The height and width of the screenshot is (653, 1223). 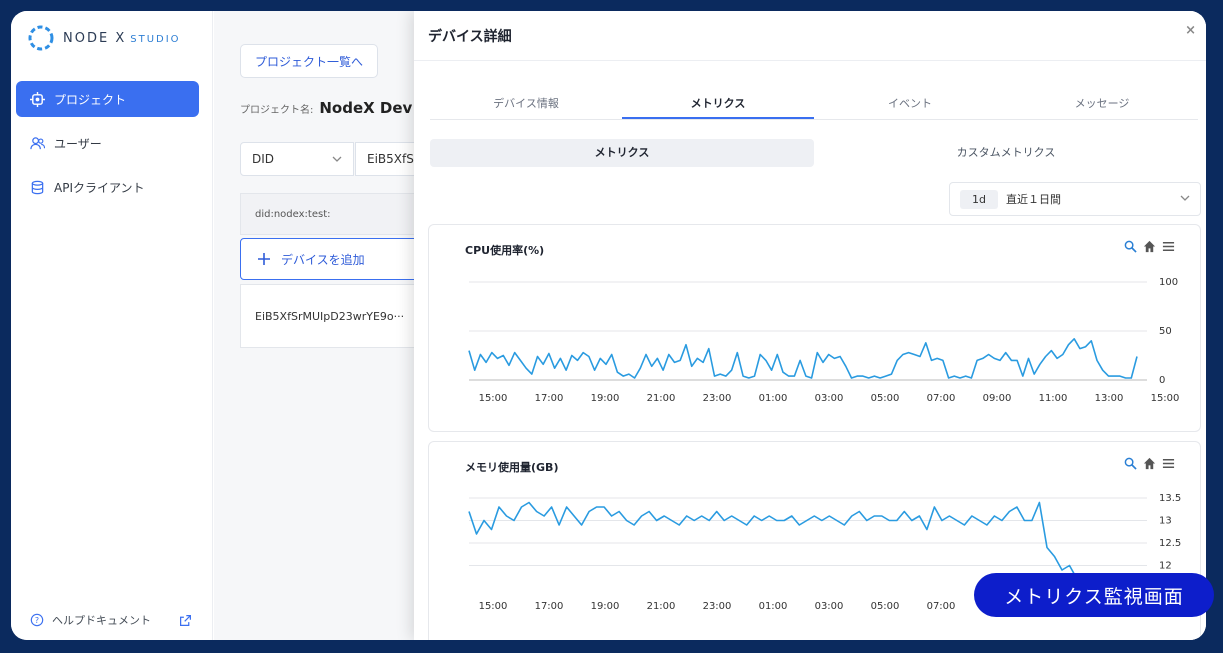 I want to click on device-list-item: EiB5XfSrMUIpD23wrYE9o···, so click(x=340, y=316).